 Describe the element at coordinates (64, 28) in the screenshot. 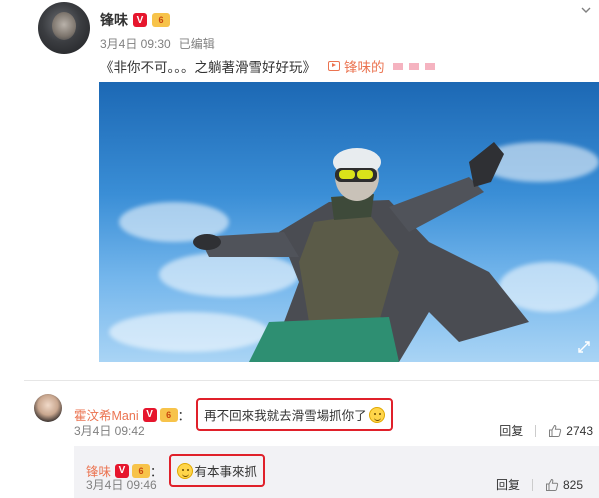

I see `author-avatar` at that location.